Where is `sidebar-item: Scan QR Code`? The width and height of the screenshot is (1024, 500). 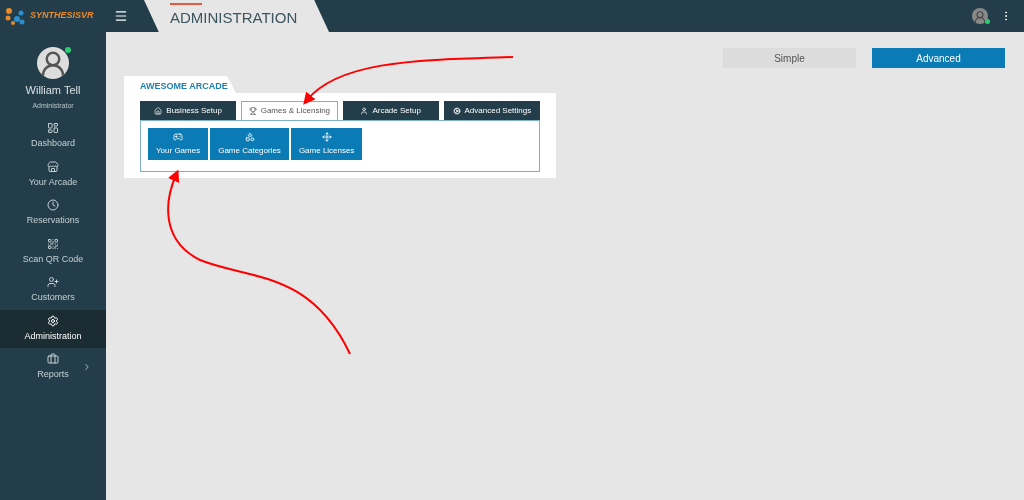
sidebar-item: Scan QR Code is located at coordinates (53, 251).